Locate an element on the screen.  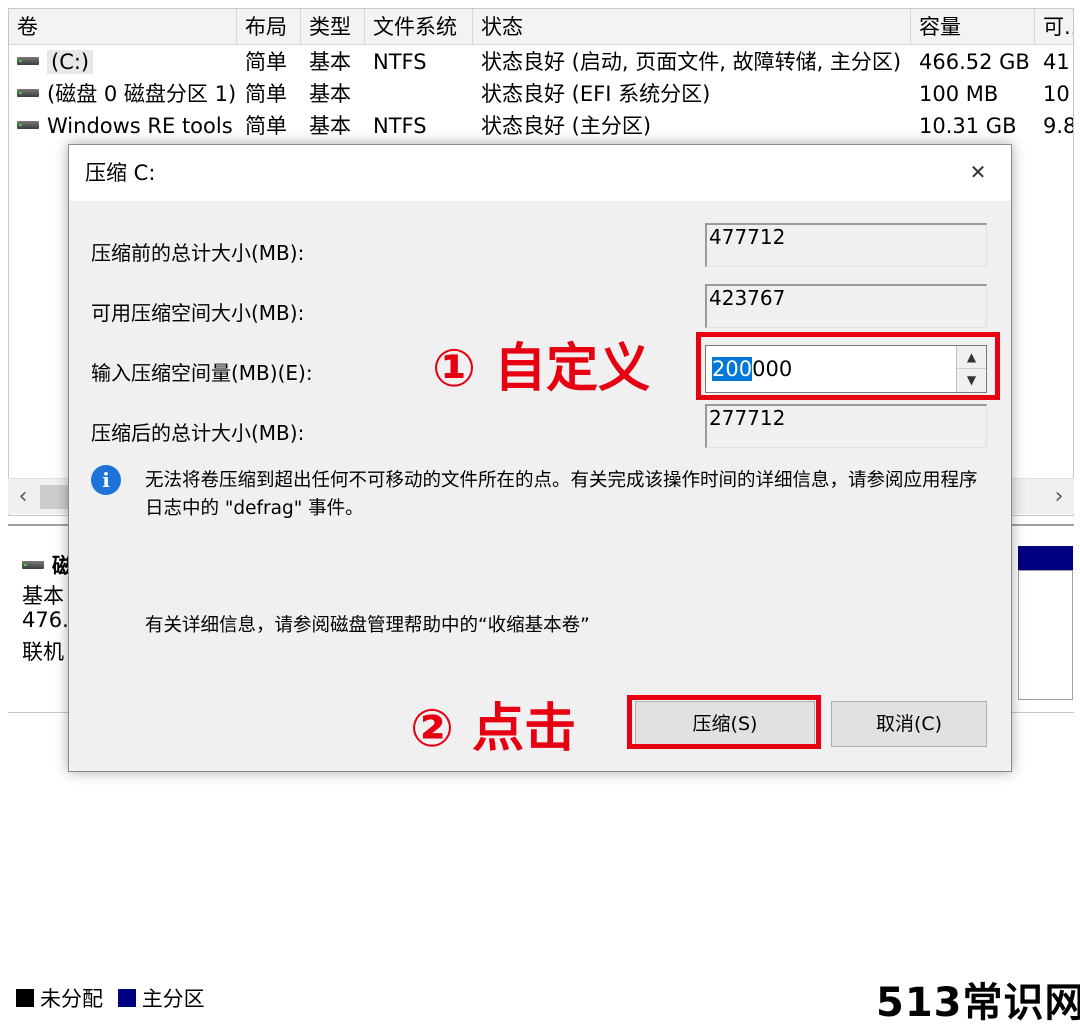
legend-swatch-unallocated is located at coordinates (25, 998).